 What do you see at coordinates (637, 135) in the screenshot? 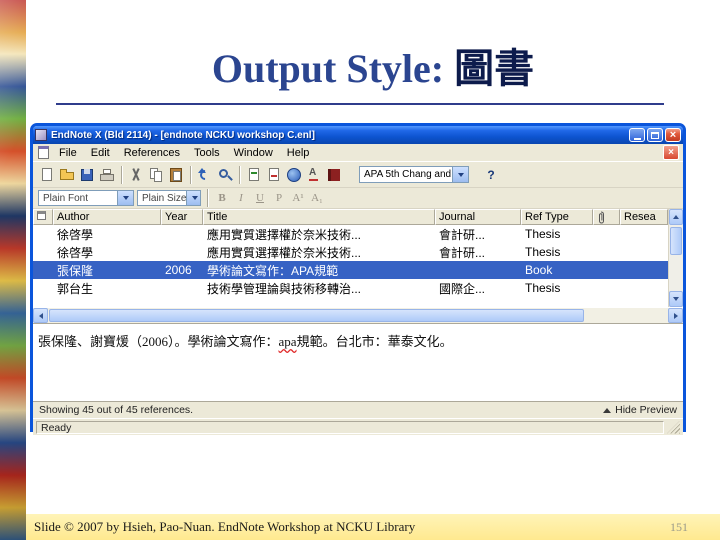
I see `minimize-button` at bounding box center [637, 135].